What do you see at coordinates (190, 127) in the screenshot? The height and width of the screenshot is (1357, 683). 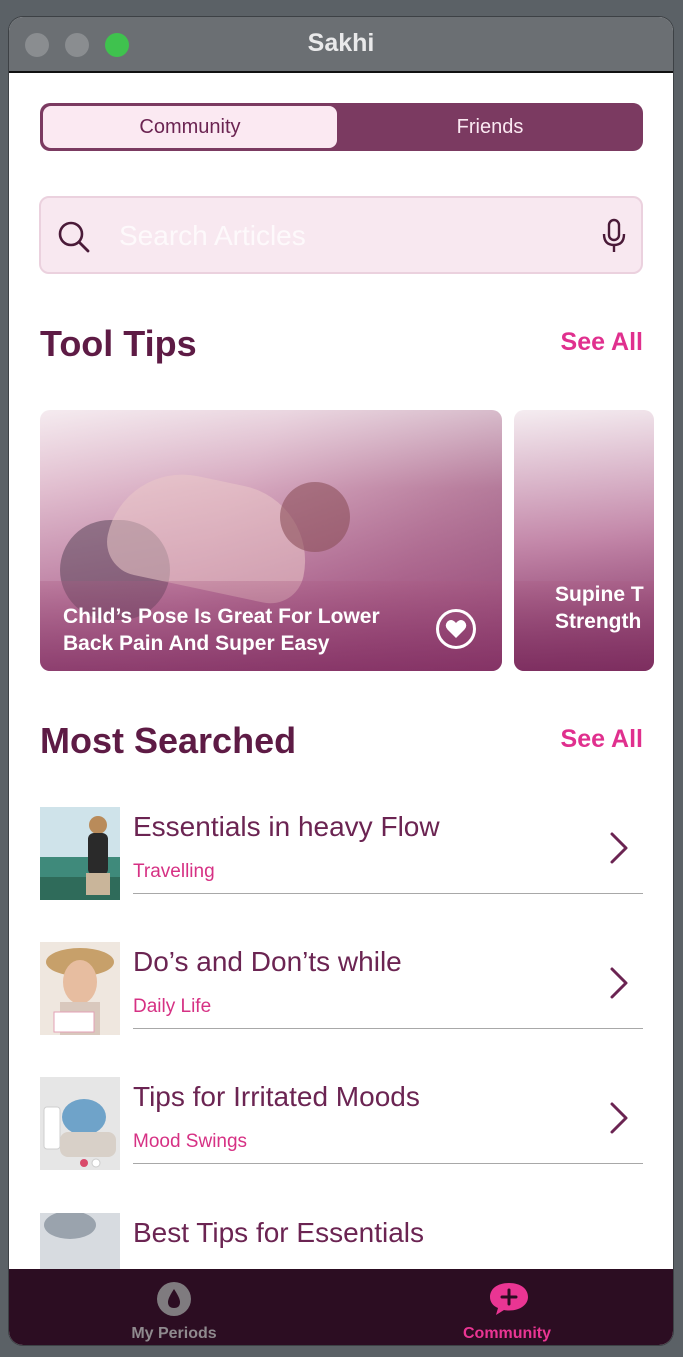 I see `segment-community: Community` at bounding box center [190, 127].